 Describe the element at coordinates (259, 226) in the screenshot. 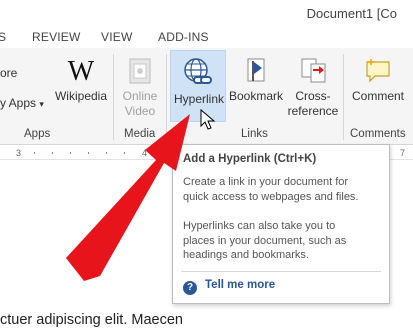

I see `tooltip-line: Hyperlinks can also take you to` at that location.